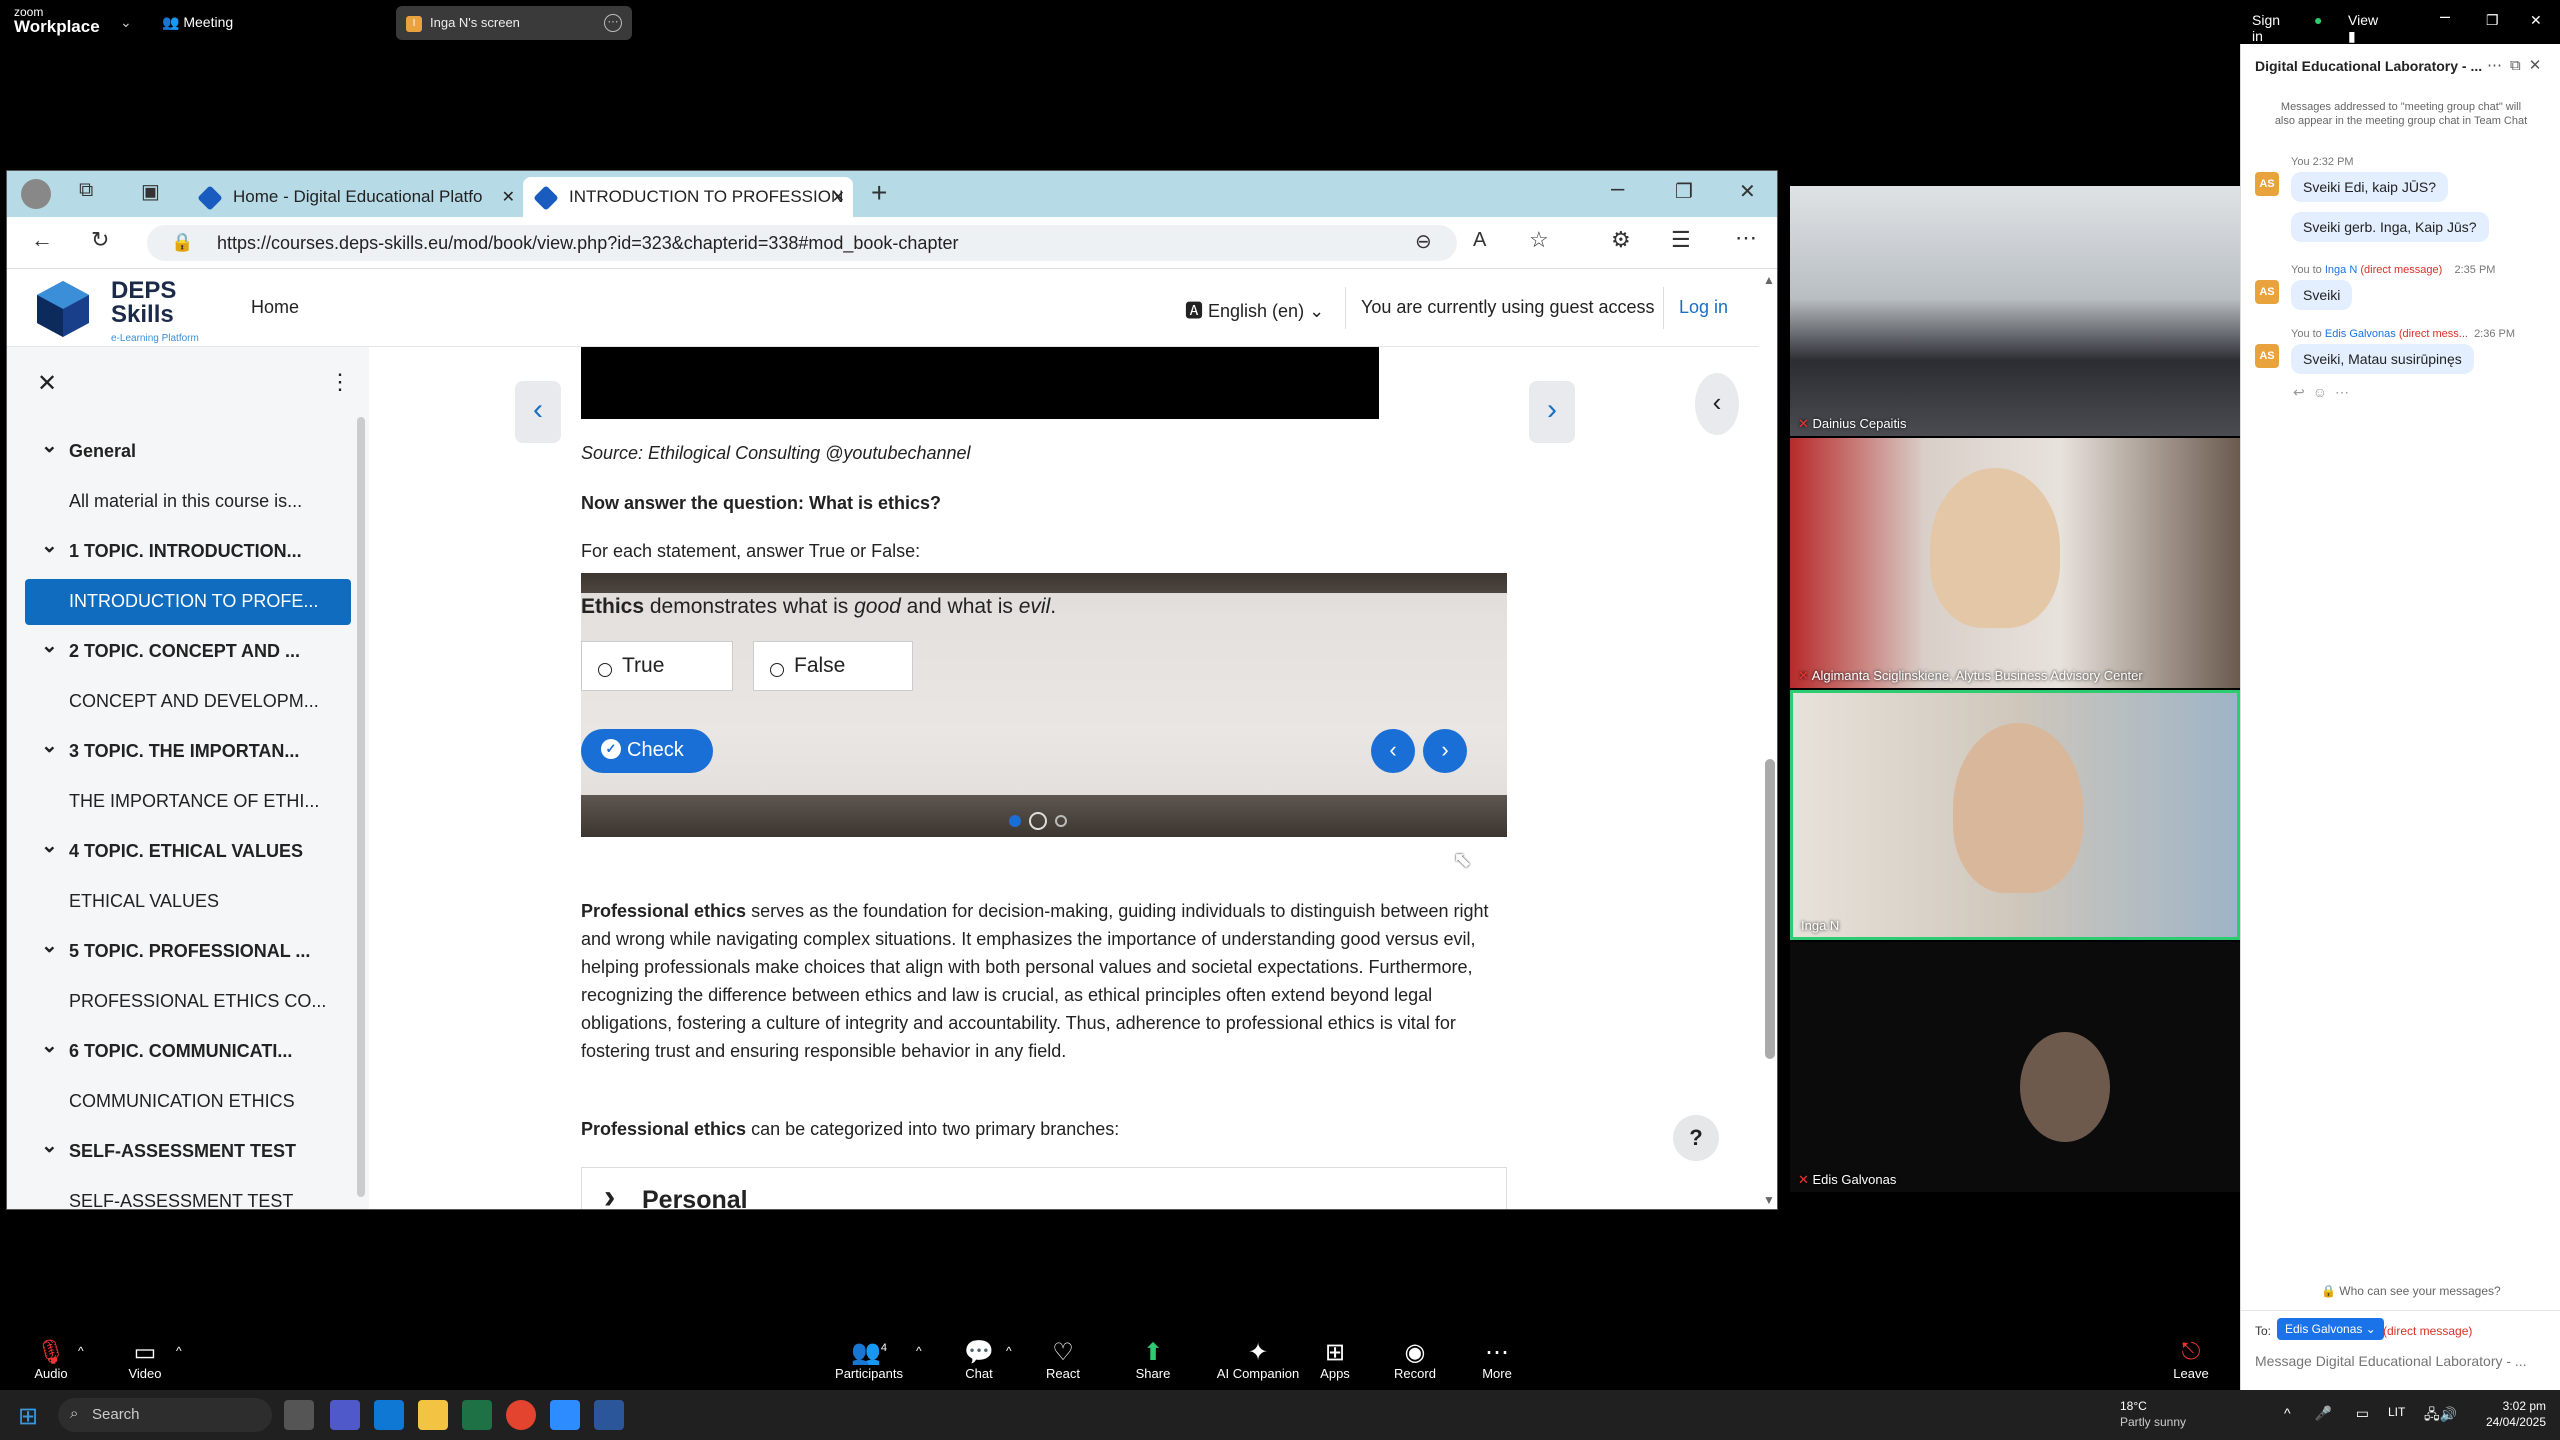 Image resolution: width=2560 pixels, height=1440 pixels. Describe the element at coordinates (100, 240) in the screenshot. I see `refresh-icon: ↻` at that location.